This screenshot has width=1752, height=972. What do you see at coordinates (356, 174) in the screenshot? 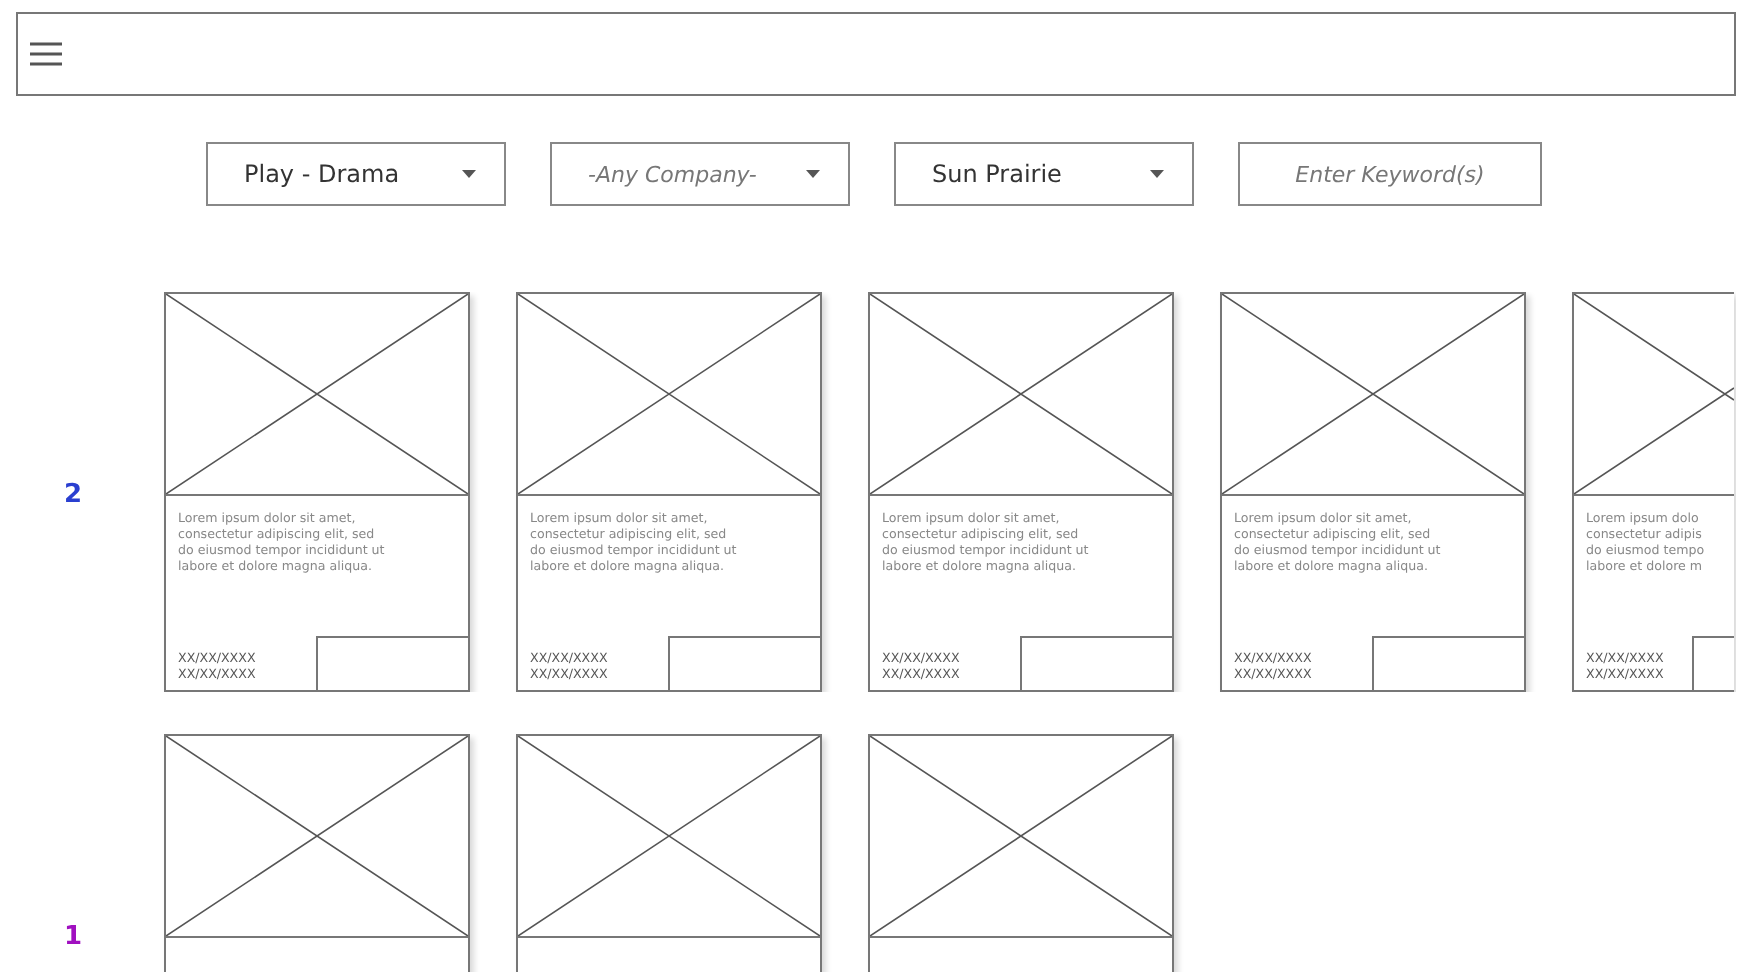
I see `dropdown: Play - Drama` at bounding box center [356, 174].